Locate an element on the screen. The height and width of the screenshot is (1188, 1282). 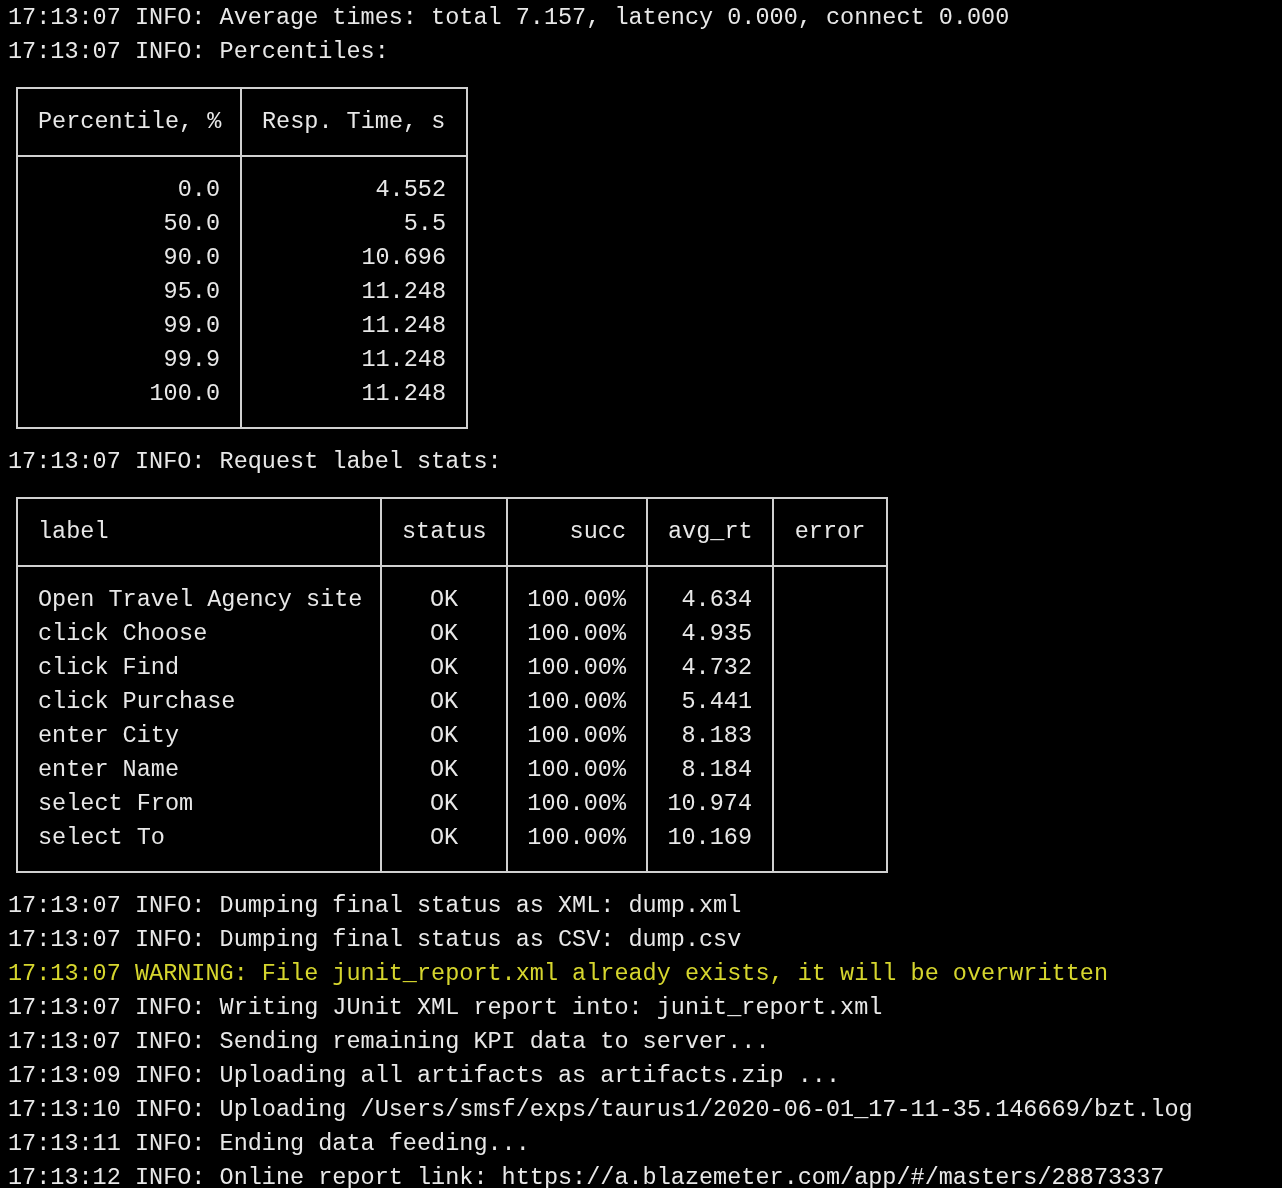
log-line: 17:13:10 INFO: Uploading /Users/smsf/exps/taurus1/2020-06-01_17-11-35.146669/bzt.log is located at coordinates (600, 1110).